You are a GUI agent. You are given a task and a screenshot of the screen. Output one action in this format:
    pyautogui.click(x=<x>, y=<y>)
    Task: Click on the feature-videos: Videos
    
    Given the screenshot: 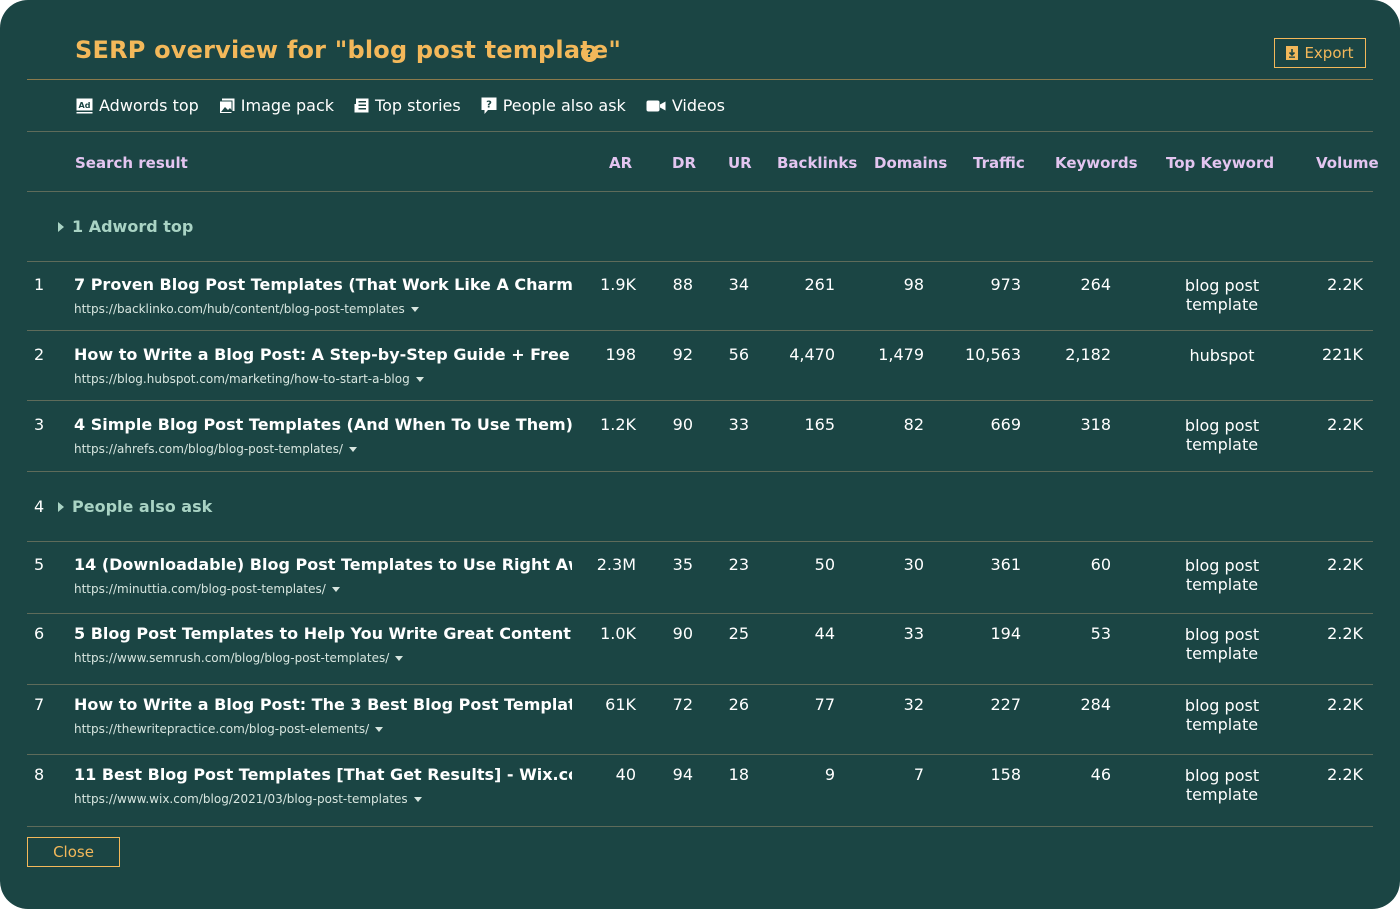 What is the action you would take?
    pyautogui.click(x=685, y=105)
    